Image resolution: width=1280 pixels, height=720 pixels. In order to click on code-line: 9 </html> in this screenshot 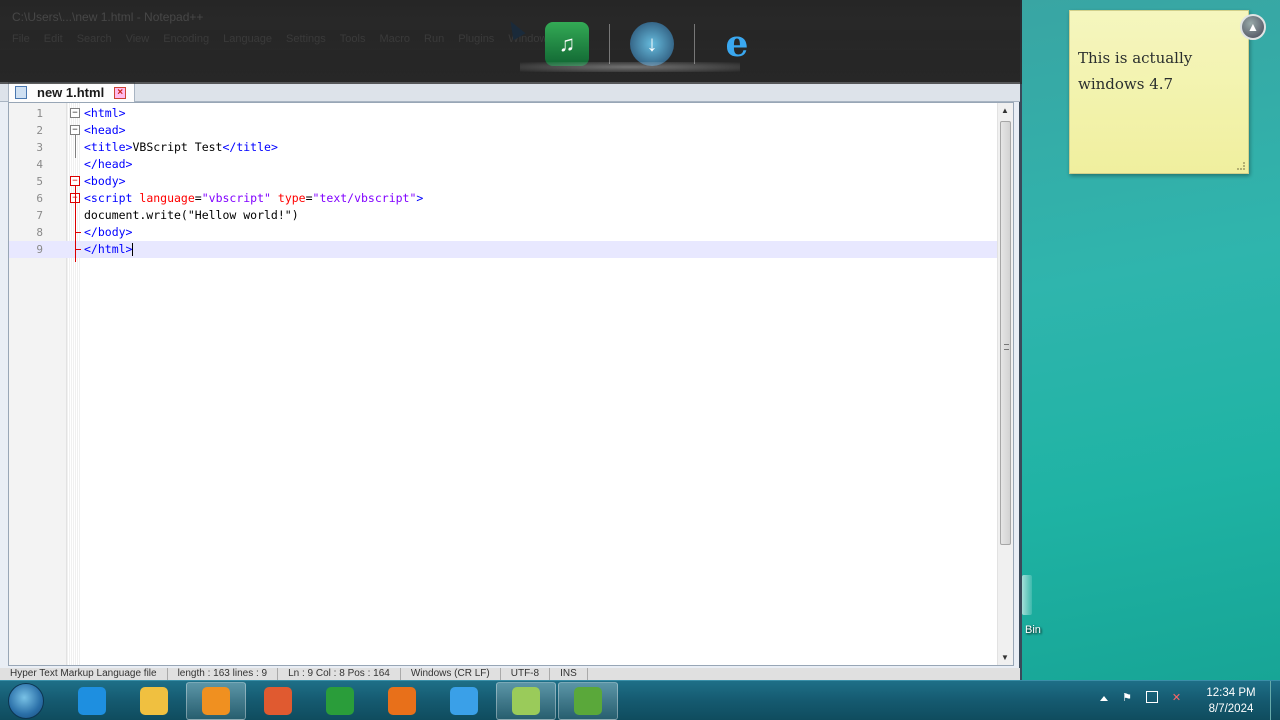, I will do `click(504, 249)`.